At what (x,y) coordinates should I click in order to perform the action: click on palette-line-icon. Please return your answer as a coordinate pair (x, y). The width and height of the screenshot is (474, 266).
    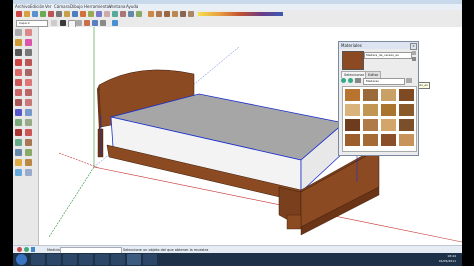
    Looking at the image, I should click on (28, 52).